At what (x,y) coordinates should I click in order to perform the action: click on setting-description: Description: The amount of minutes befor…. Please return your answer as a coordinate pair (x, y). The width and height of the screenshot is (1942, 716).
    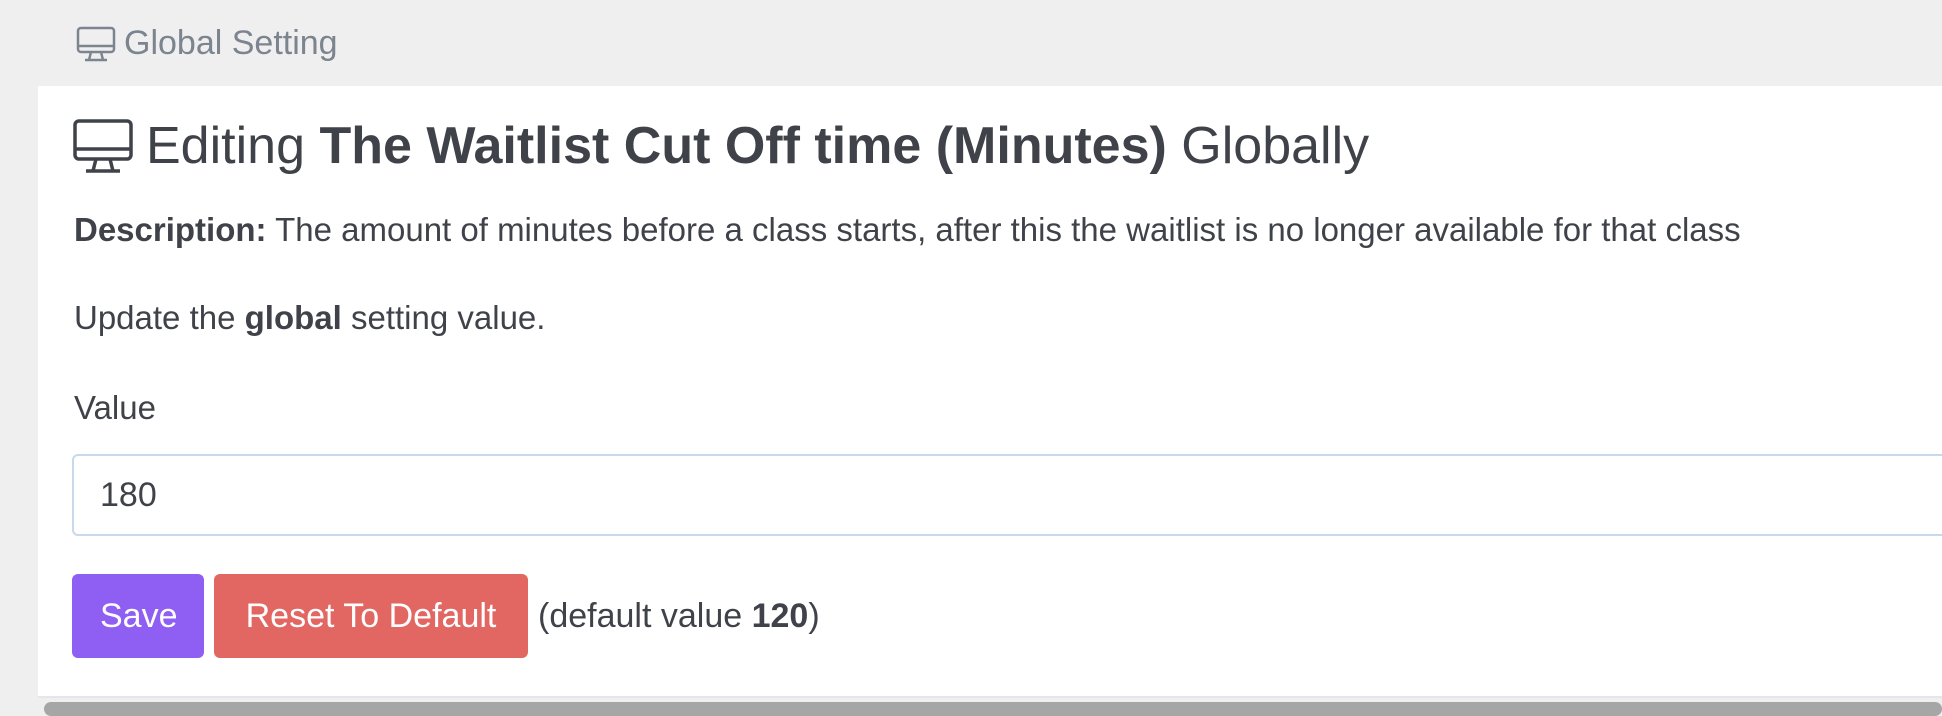
    Looking at the image, I should click on (907, 230).